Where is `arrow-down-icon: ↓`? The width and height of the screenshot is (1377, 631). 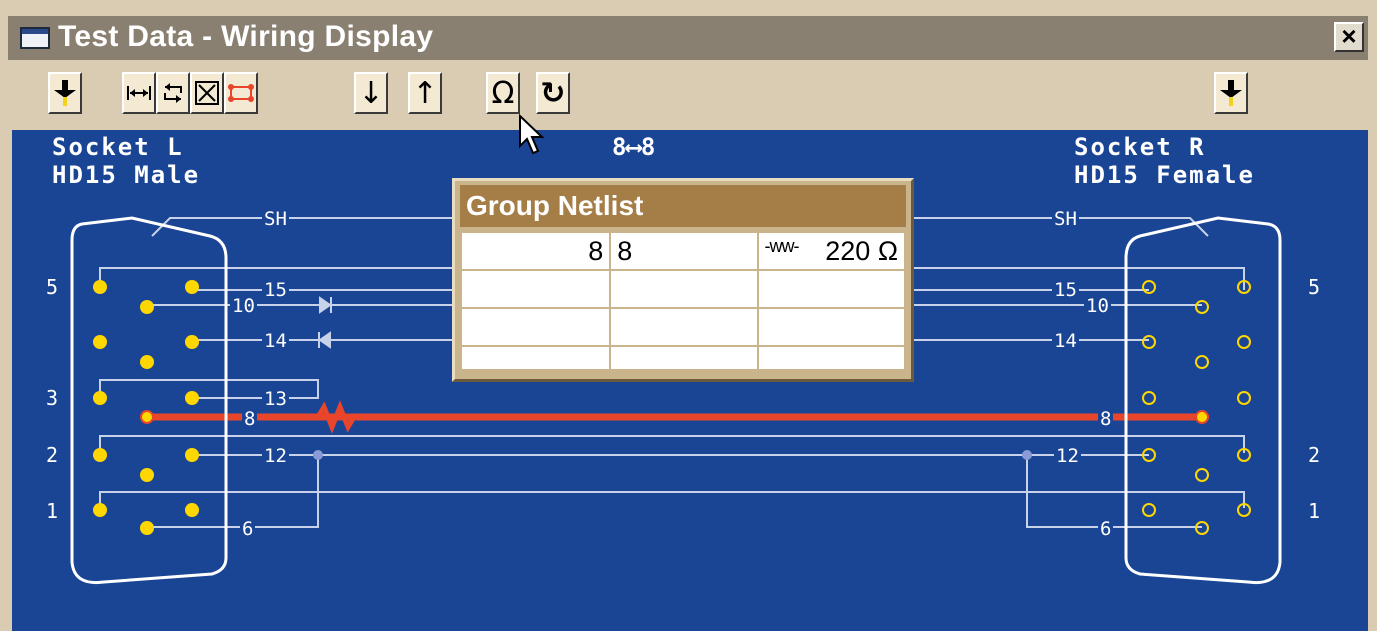 arrow-down-icon: ↓ is located at coordinates (371, 93).